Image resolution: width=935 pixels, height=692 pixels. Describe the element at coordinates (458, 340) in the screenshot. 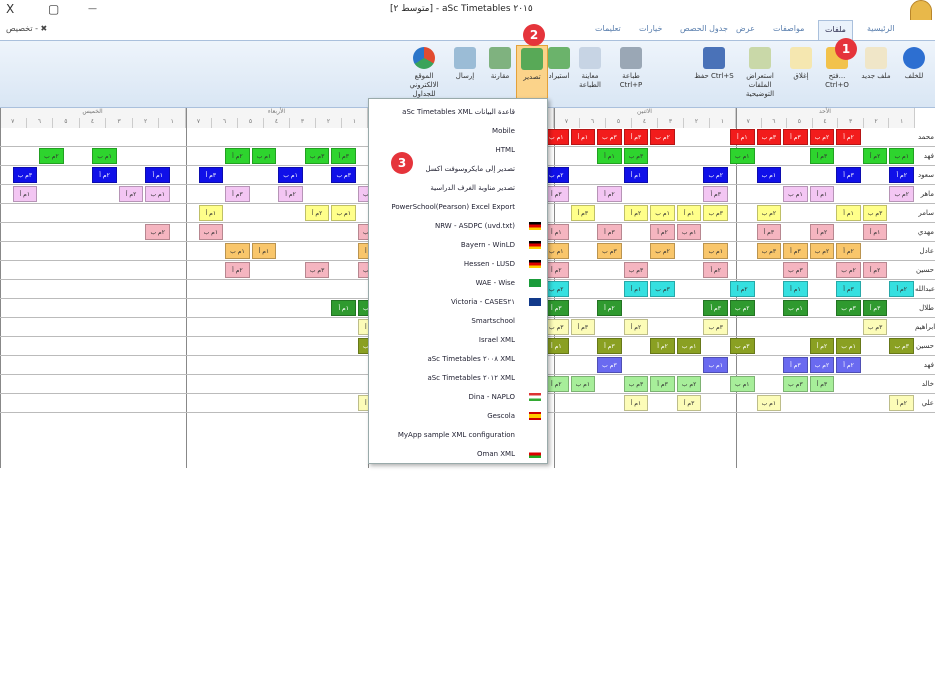

I see `export-menu-item: Israel XML` at that location.